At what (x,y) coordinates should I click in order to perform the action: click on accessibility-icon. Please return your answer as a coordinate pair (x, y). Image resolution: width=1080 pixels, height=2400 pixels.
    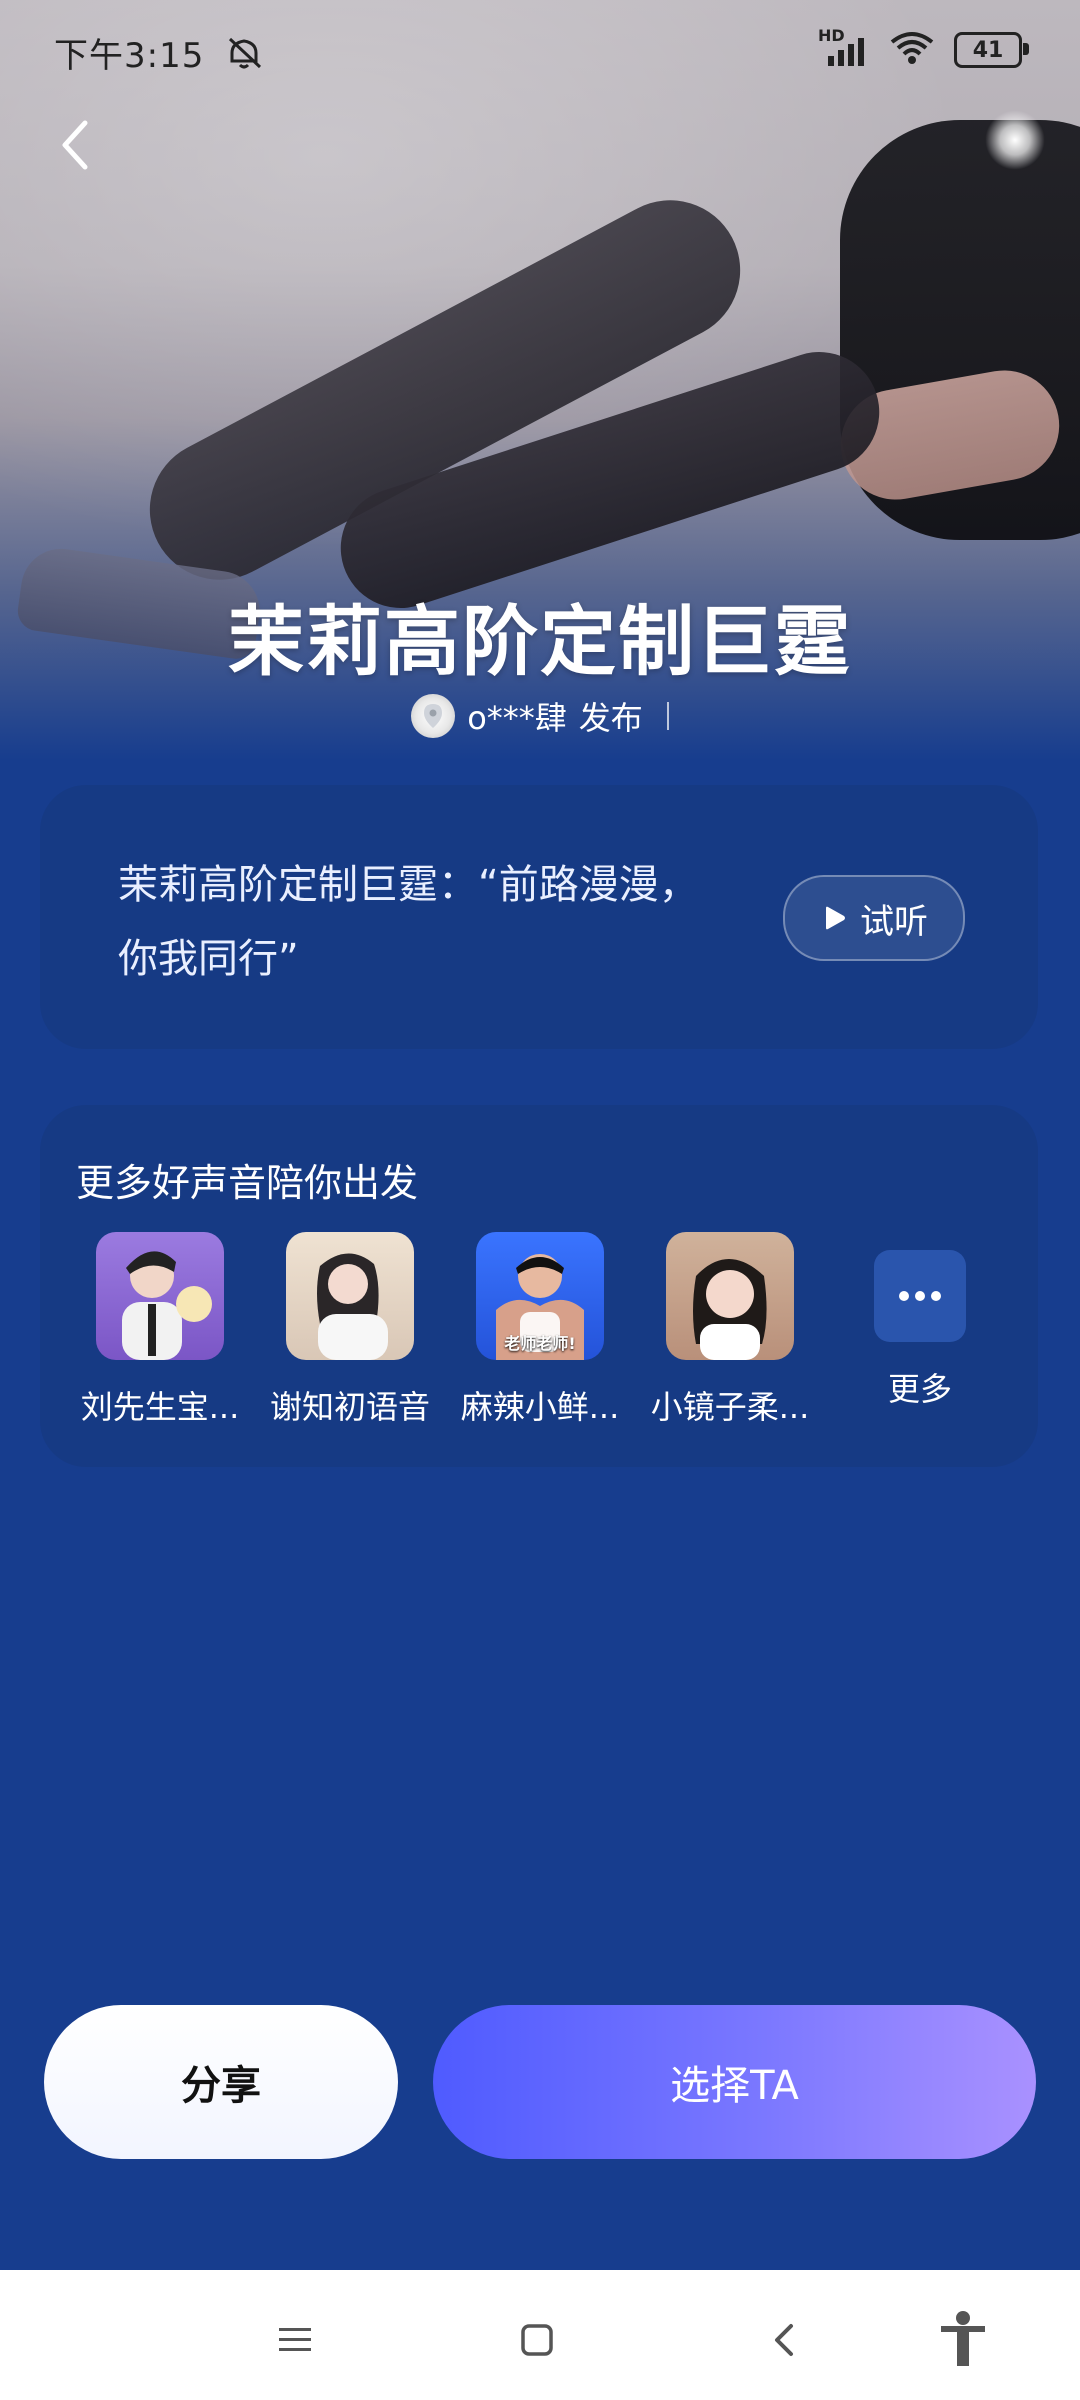
    Looking at the image, I should click on (963, 2338).